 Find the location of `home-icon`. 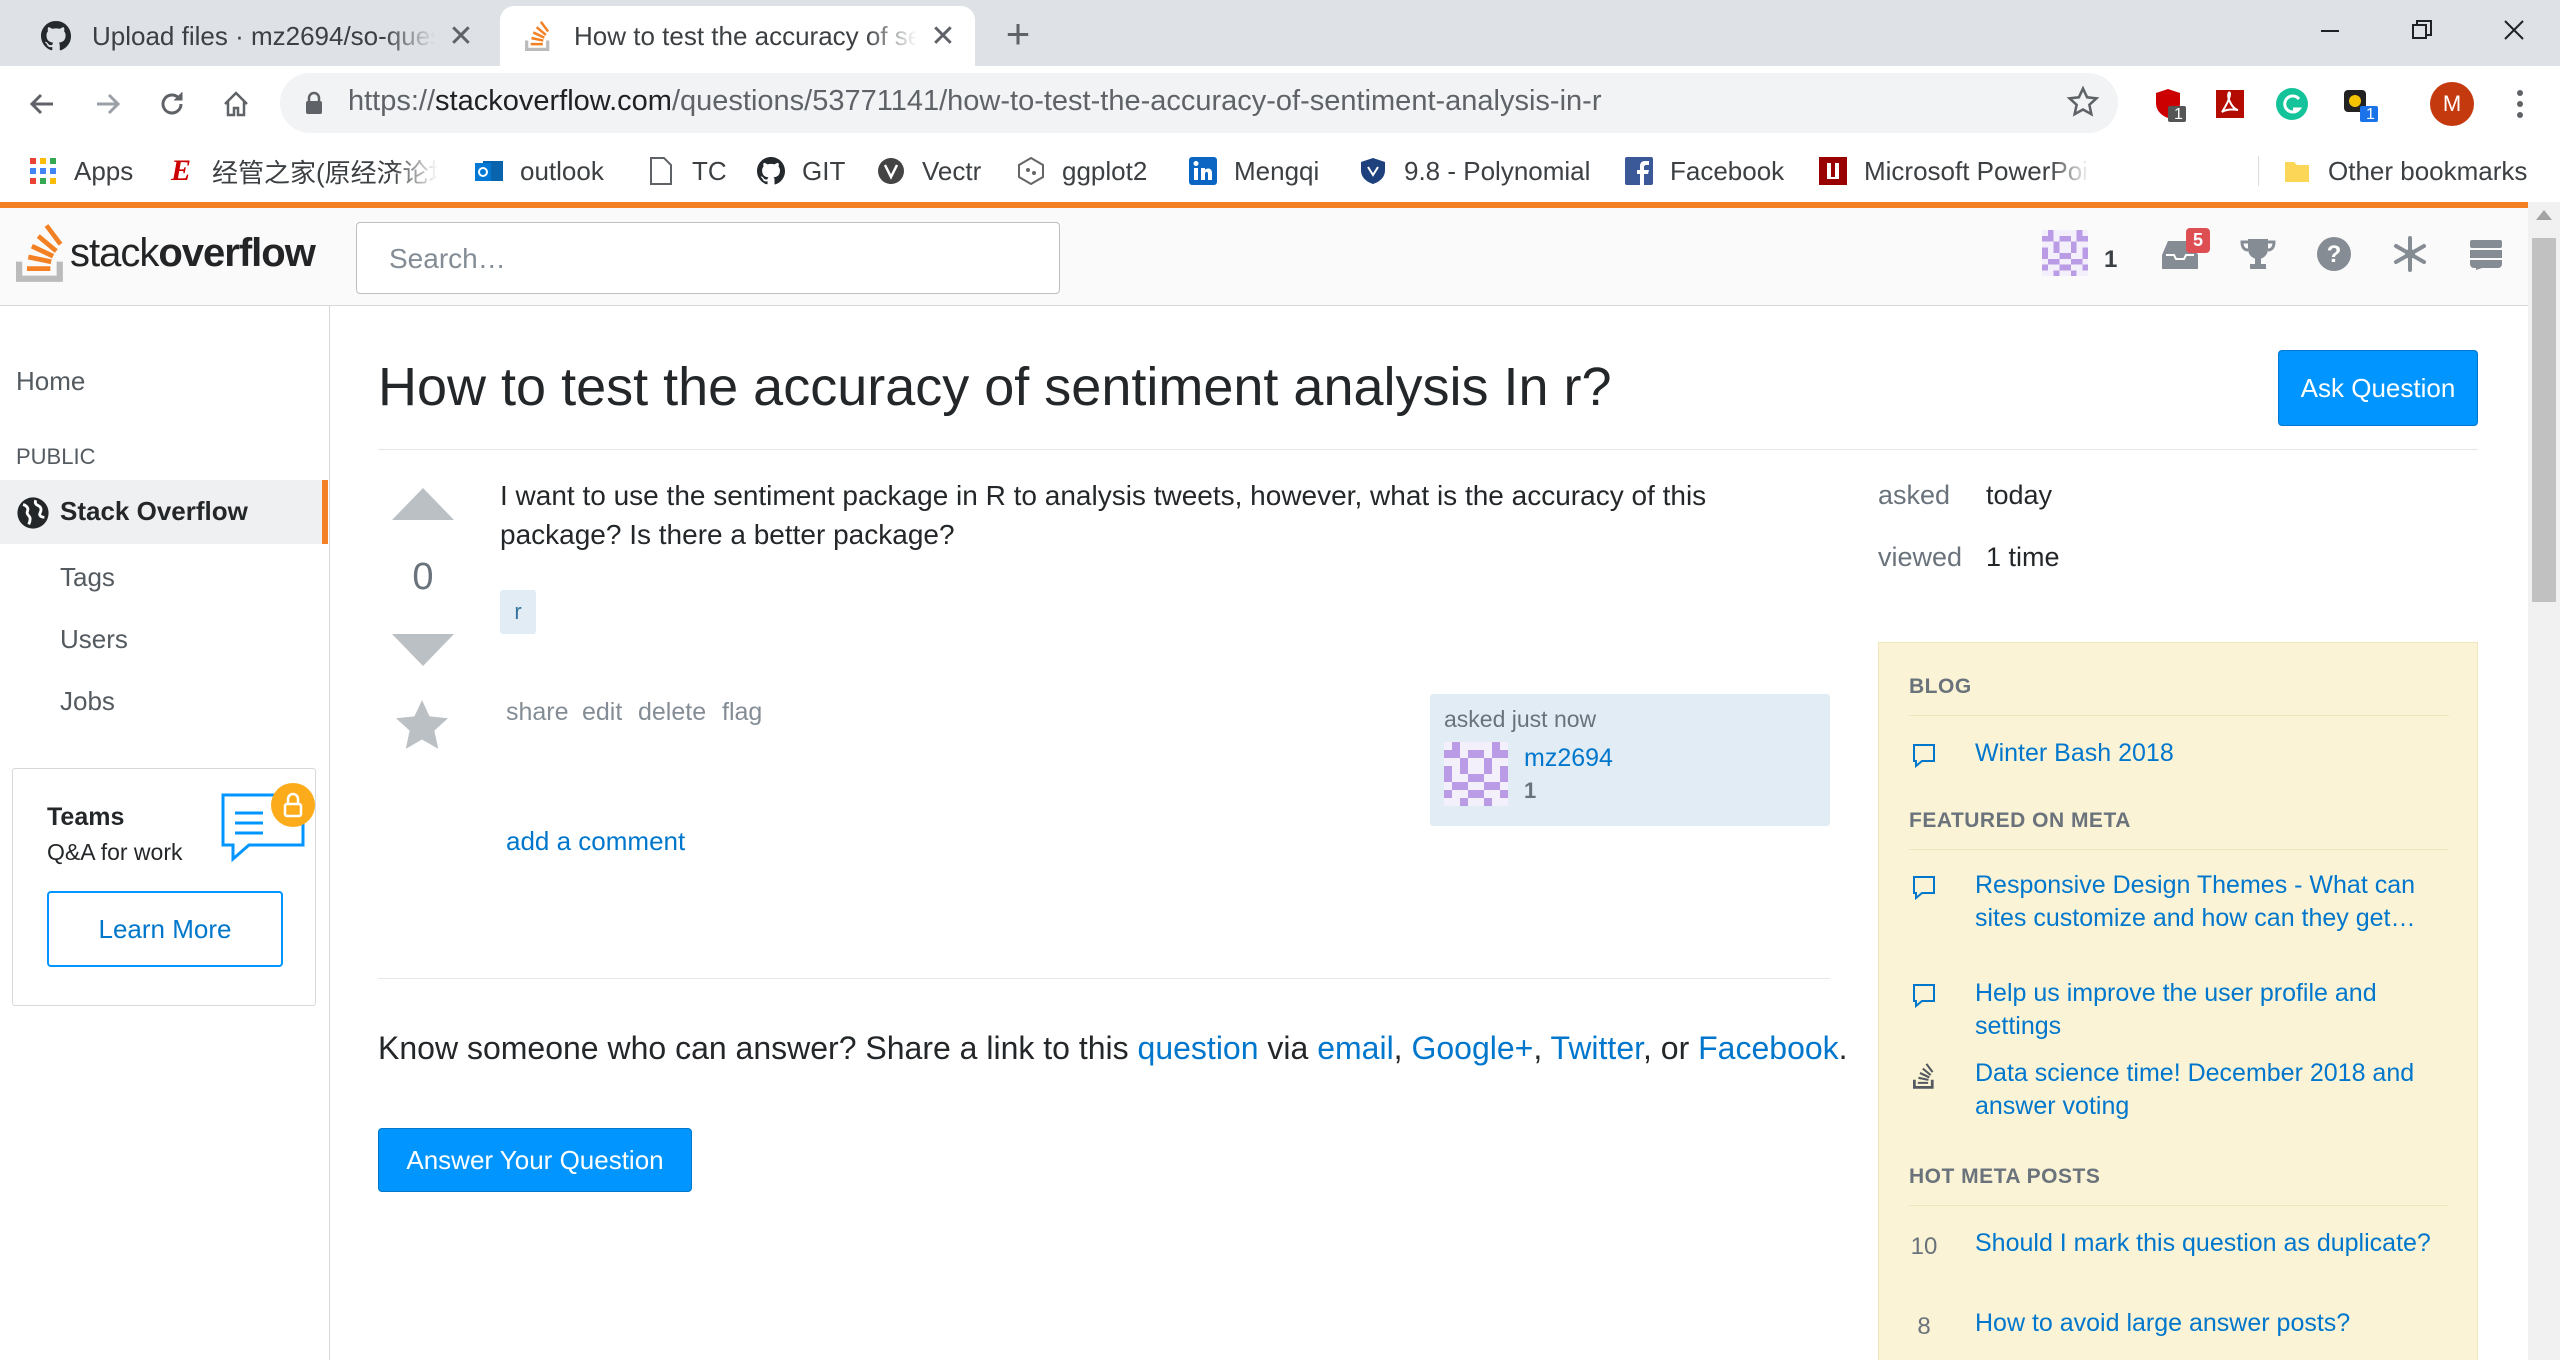

home-icon is located at coordinates (236, 104).